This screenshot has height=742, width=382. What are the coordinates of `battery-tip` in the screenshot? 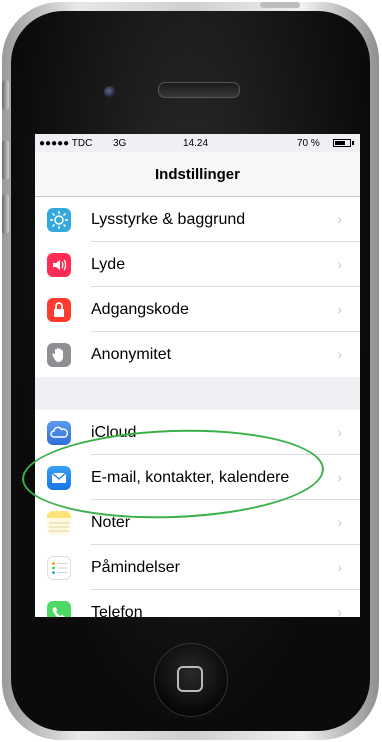 It's located at (353, 143).